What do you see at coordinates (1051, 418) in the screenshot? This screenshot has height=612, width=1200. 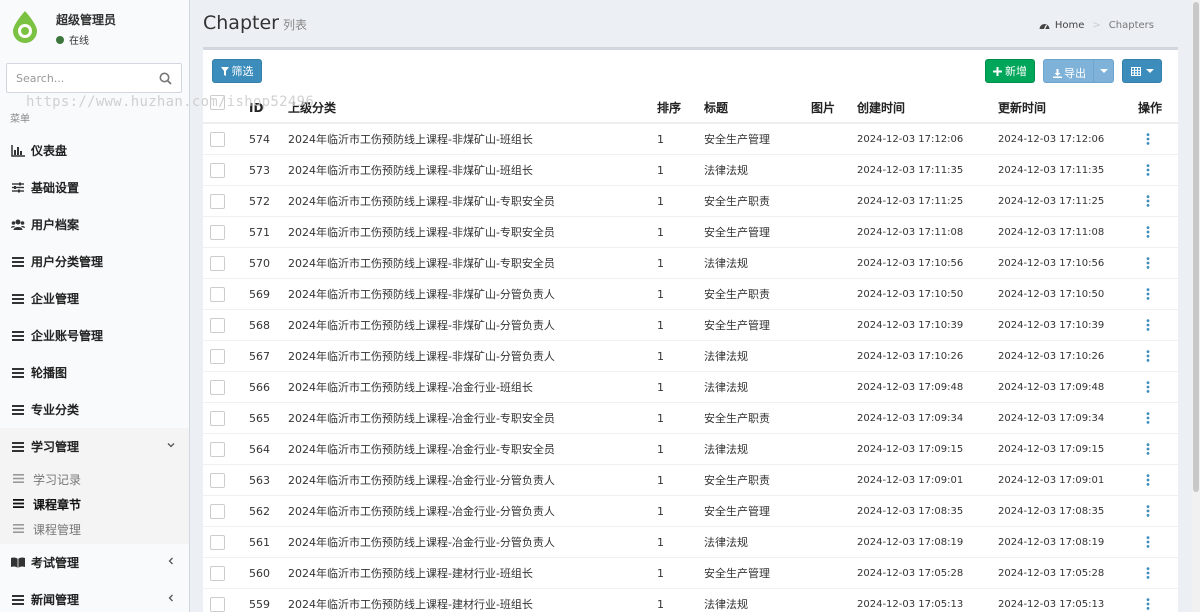 I see `cell-updated: 2024-12-03 17:09:34` at bounding box center [1051, 418].